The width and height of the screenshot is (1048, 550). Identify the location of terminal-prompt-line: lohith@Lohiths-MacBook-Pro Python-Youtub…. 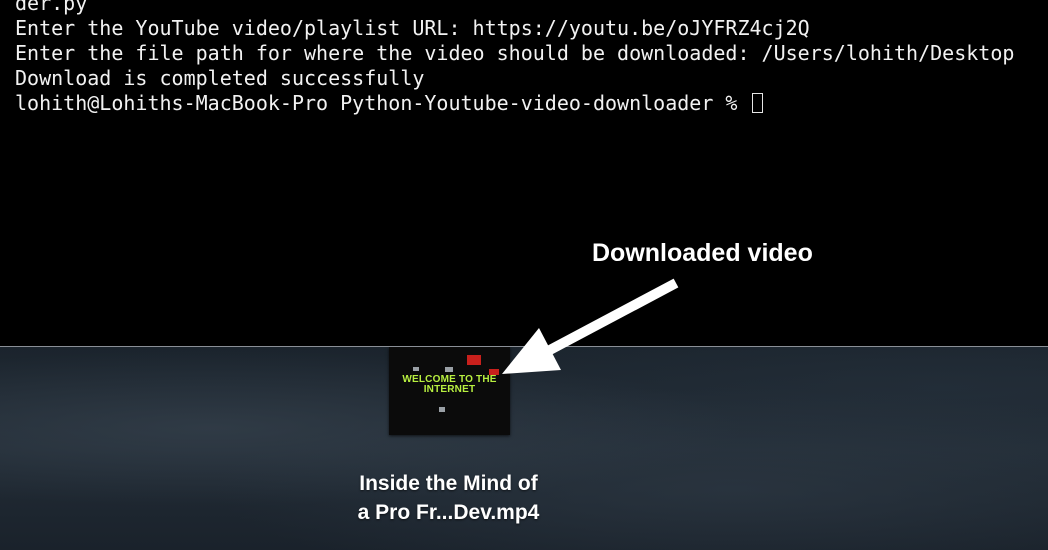
(389, 103).